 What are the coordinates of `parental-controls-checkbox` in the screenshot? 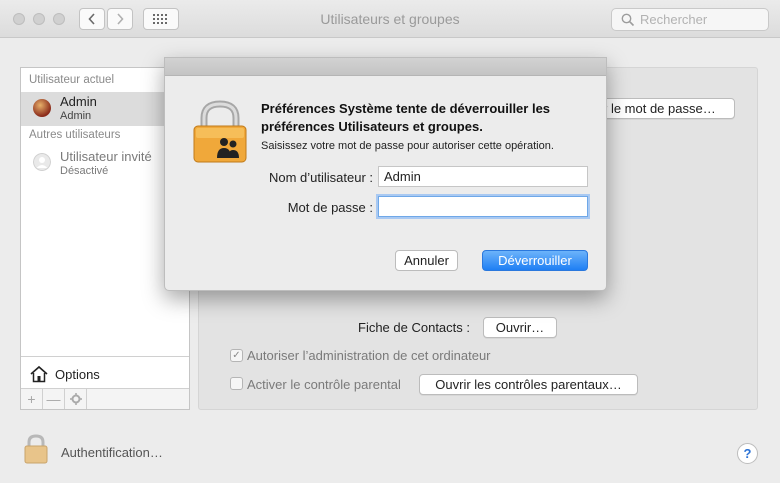 It's located at (236, 383).